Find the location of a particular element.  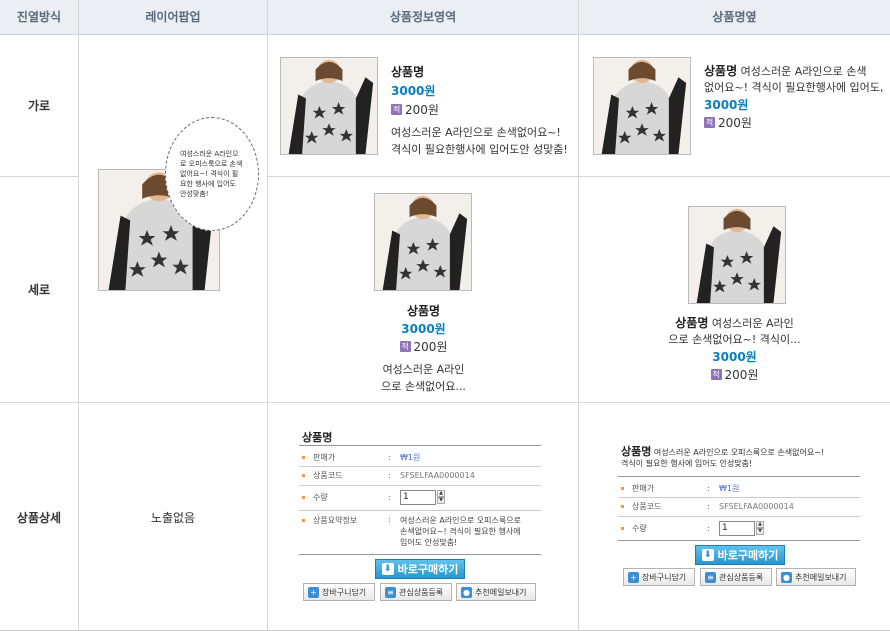

code-value: SFSELFAA0000014 is located at coordinates (756, 506).